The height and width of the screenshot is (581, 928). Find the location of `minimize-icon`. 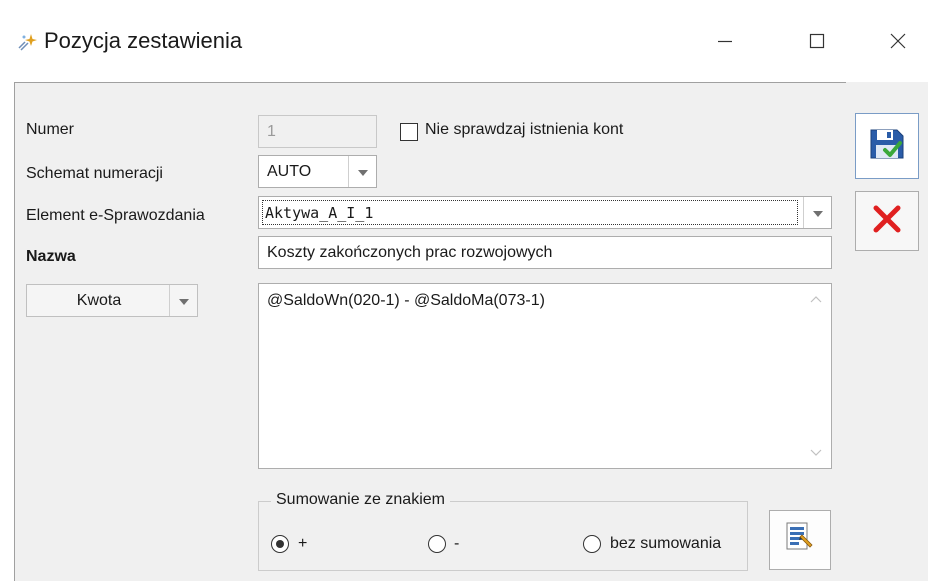

minimize-icon is located at coordinates (725, 41).